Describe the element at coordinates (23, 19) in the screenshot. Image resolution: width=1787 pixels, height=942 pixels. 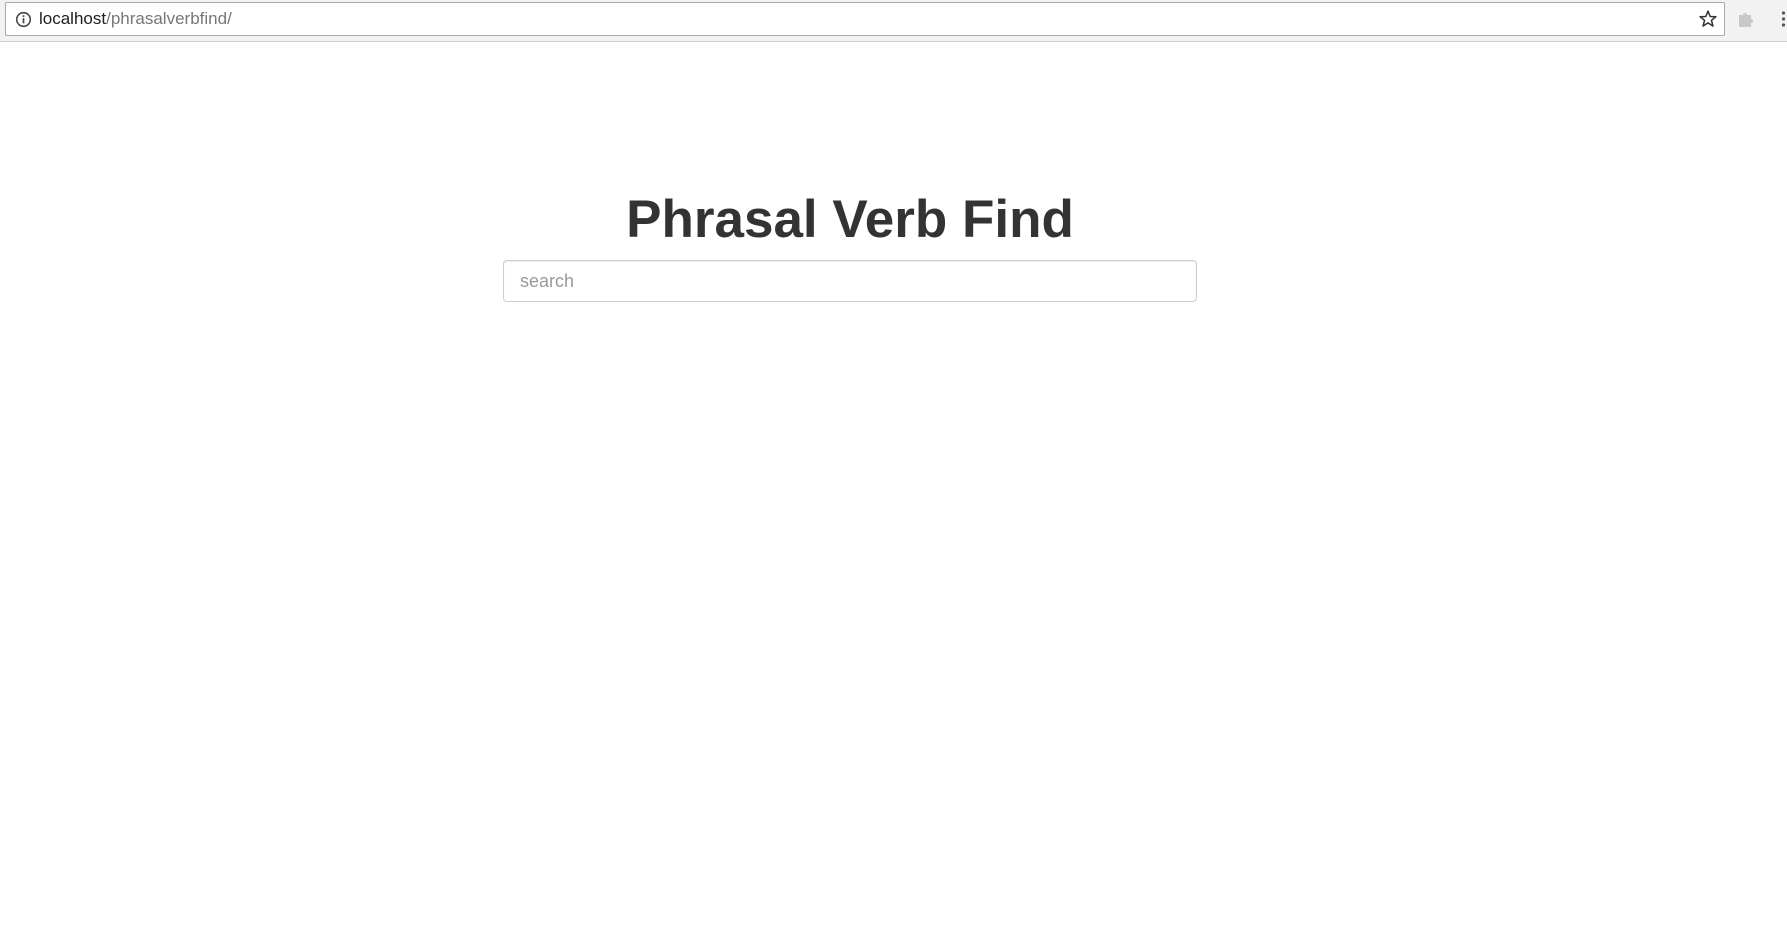
I see `info-icon` at that location.